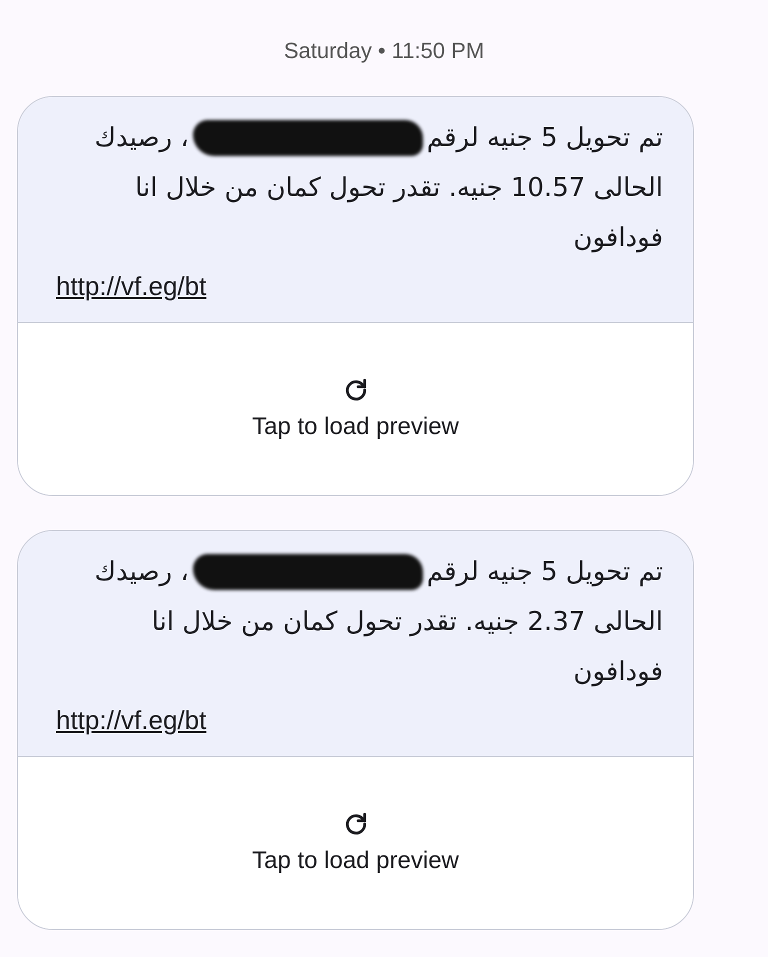 This screenshot has width=768, height=957. What do you see at coordinates (399, 213) in the screenshot?
I see `message-text: الحالى 10.57 جنيه. تقدر تحول كمان من خلال انا فودافون` at bounding box center [399, 213].